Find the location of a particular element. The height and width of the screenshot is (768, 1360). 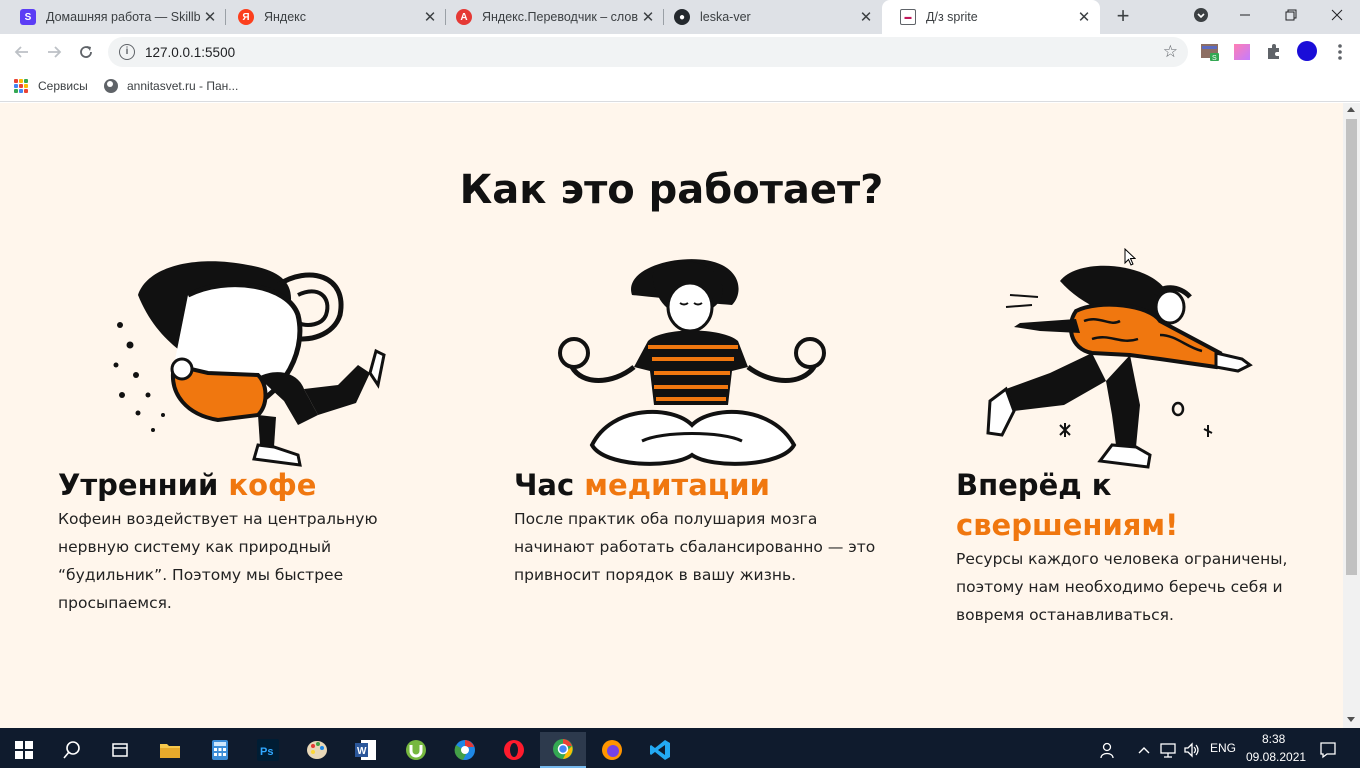

restore-button is located at coordinates (1291, 15).